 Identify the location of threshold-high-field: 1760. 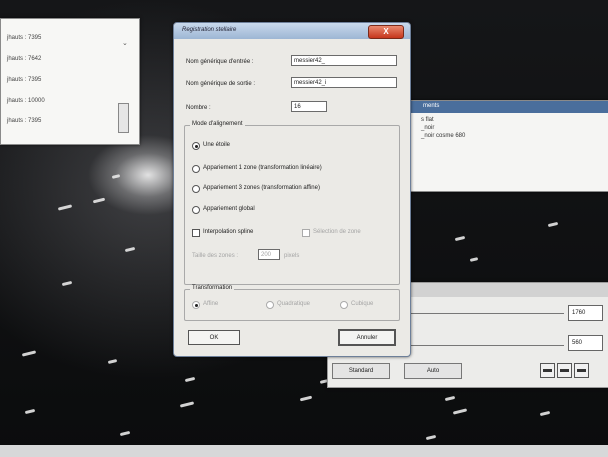
(585, 313).